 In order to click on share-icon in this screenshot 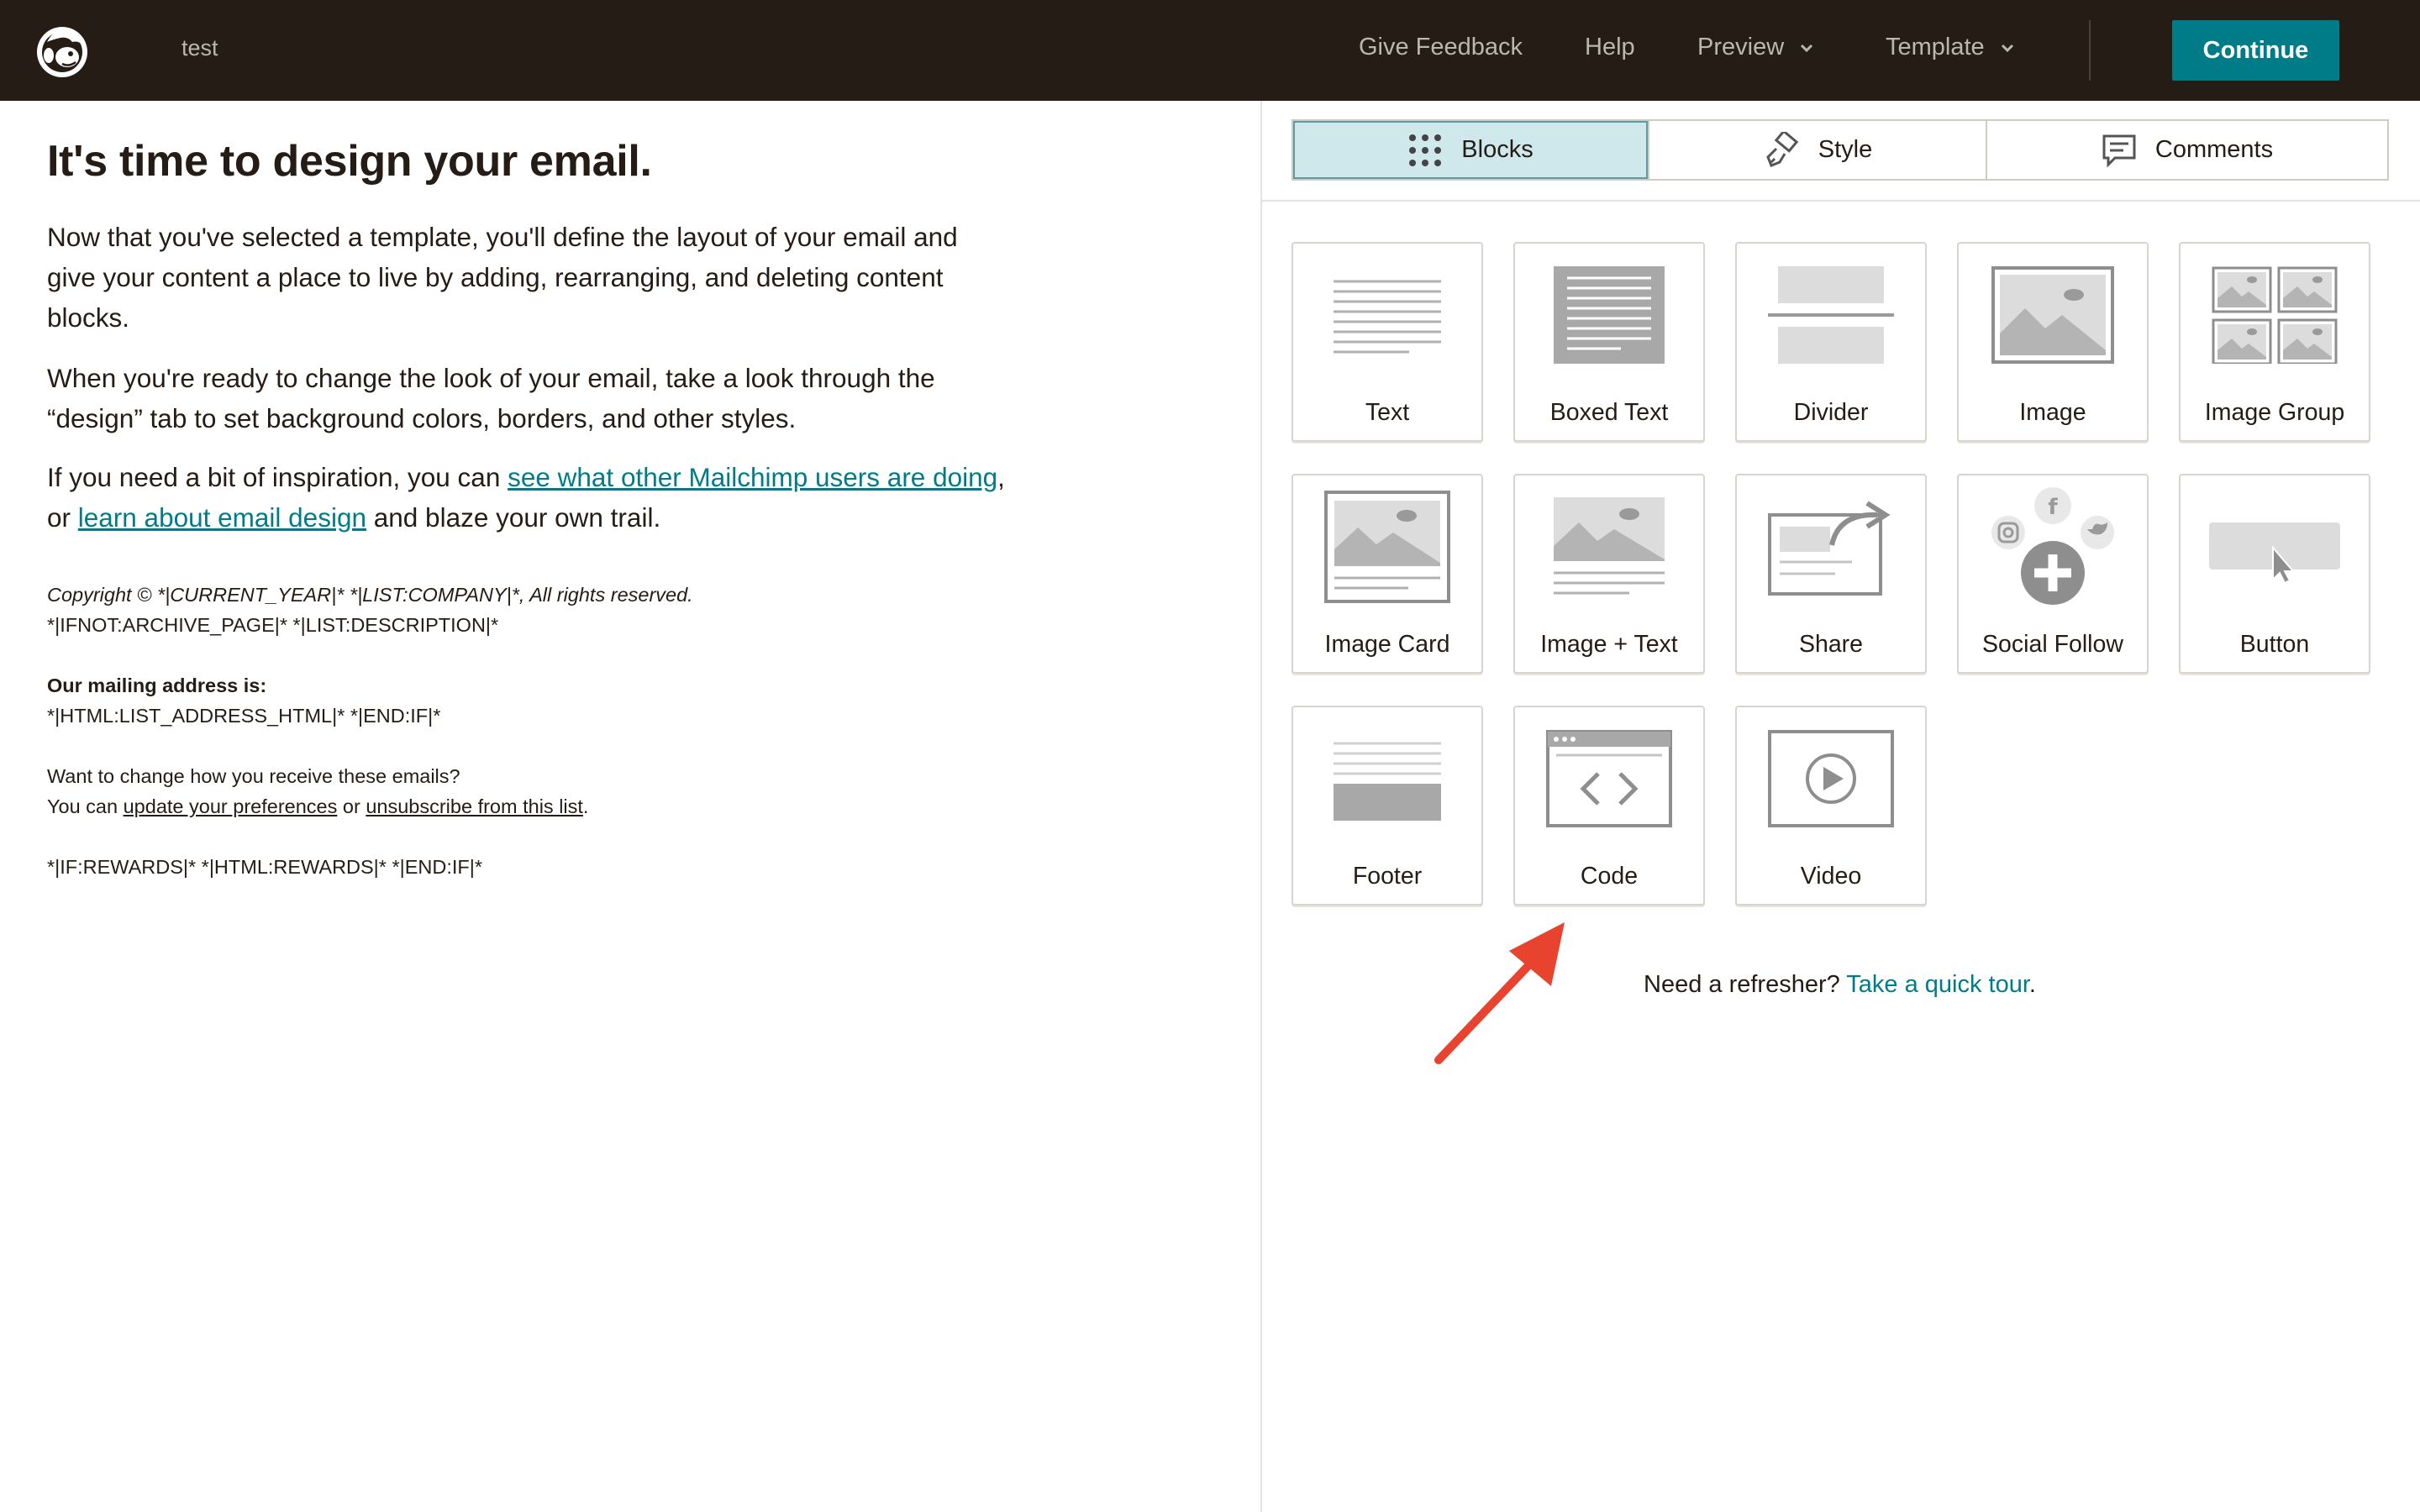, I will do `click(1831, 546)`.